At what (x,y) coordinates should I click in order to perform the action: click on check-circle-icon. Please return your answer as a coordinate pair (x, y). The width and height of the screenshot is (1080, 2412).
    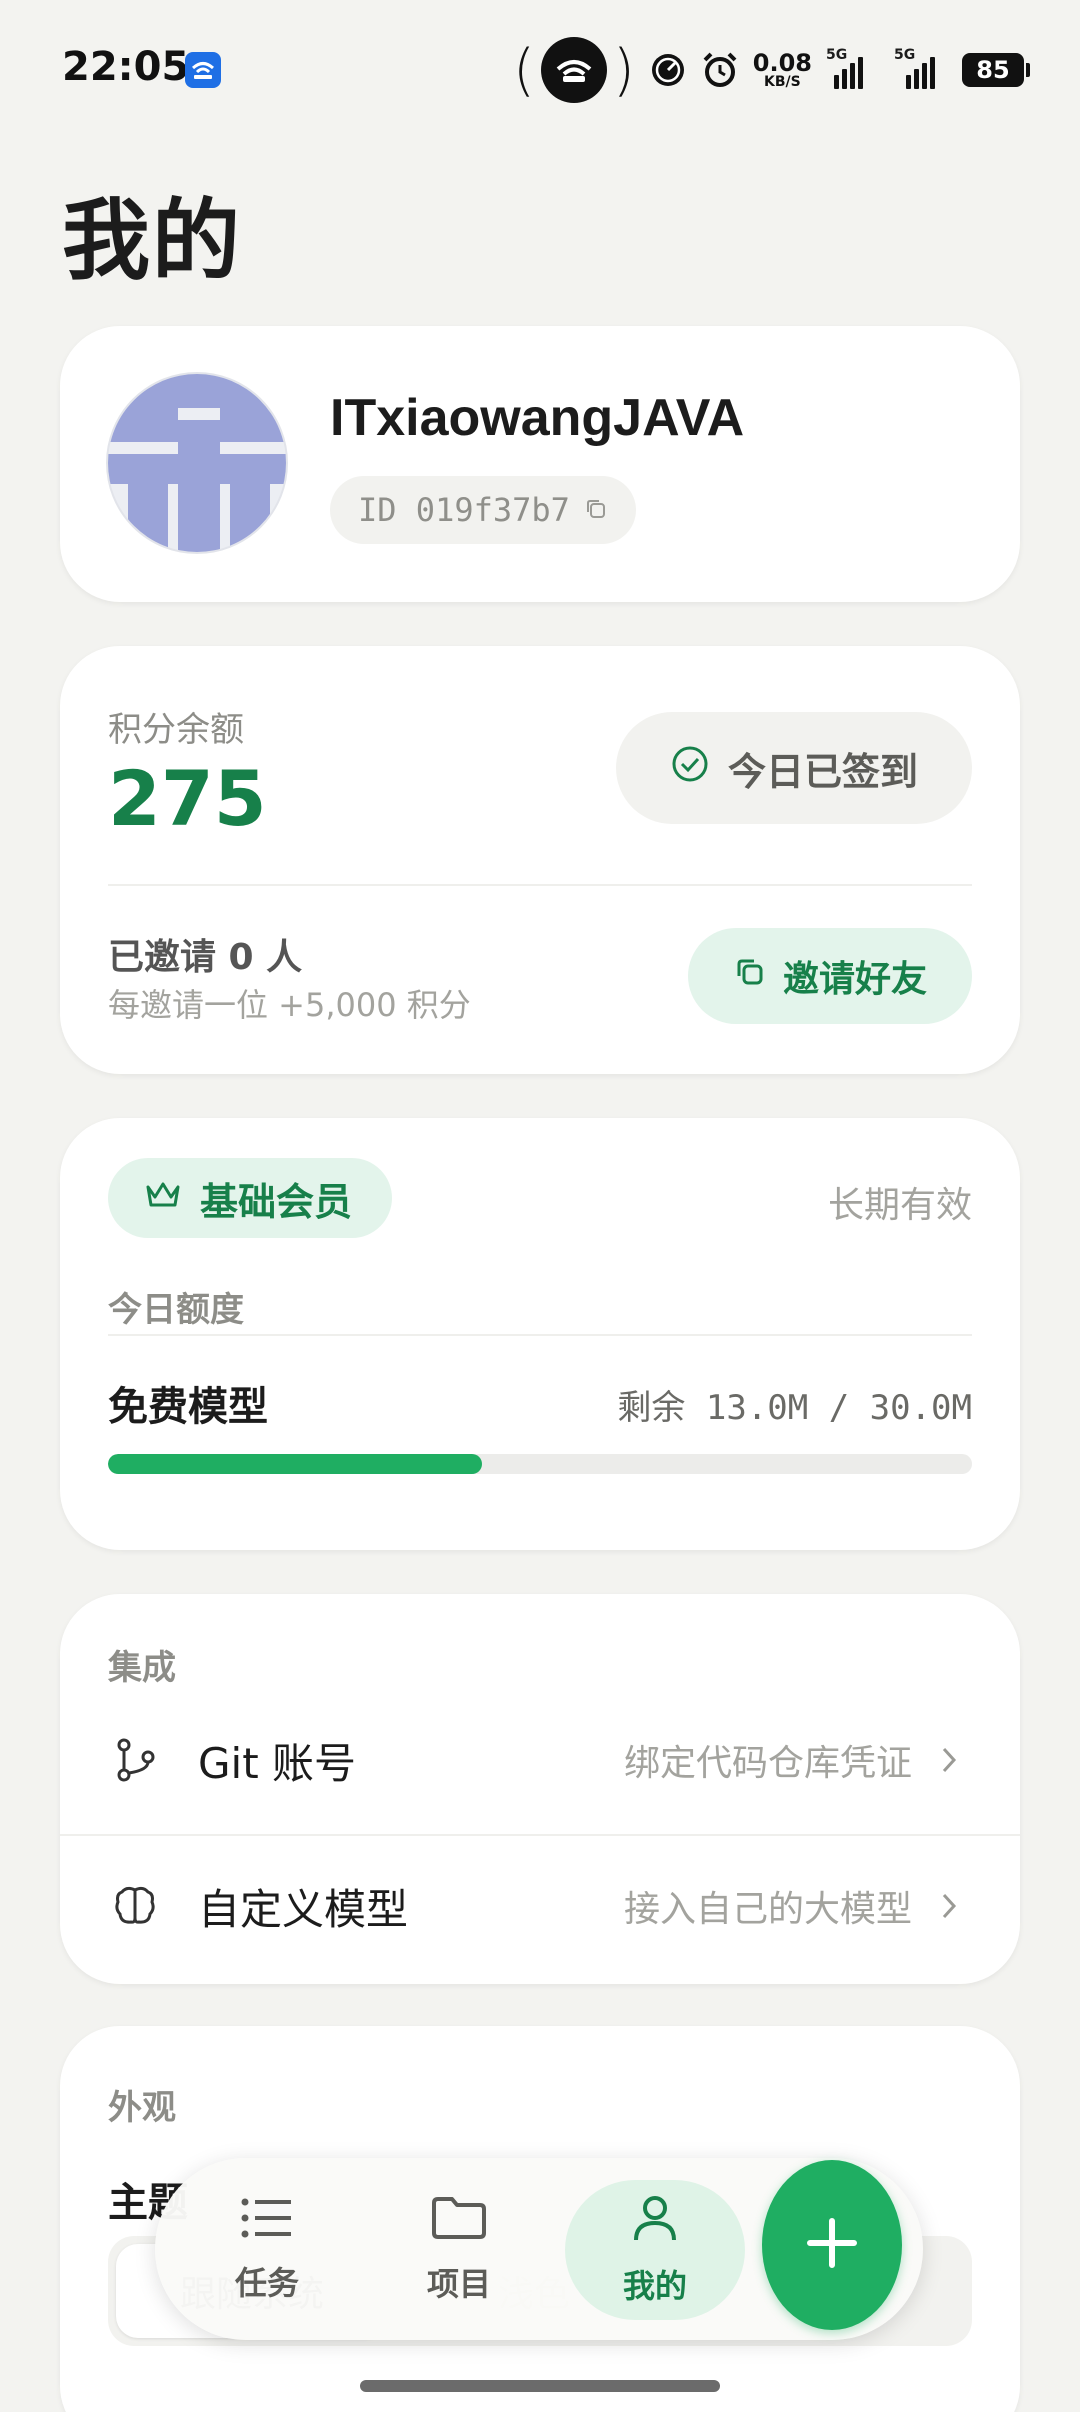
    Looking at the image, I should click on (690, 768).